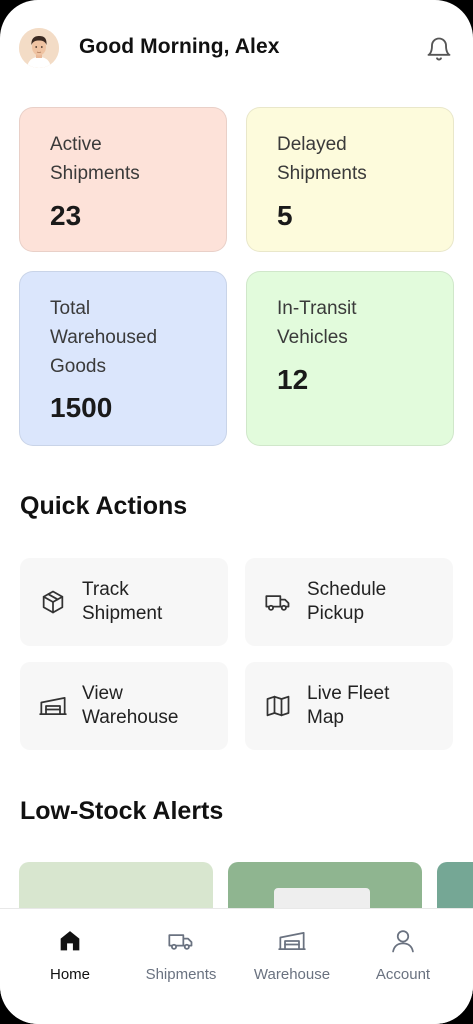 Image resolution: width=473 pixels, height=1024 pixels. Describe the element at coordinates (285, 215) in the screenshot. I see `stat-value: 5` at that location.